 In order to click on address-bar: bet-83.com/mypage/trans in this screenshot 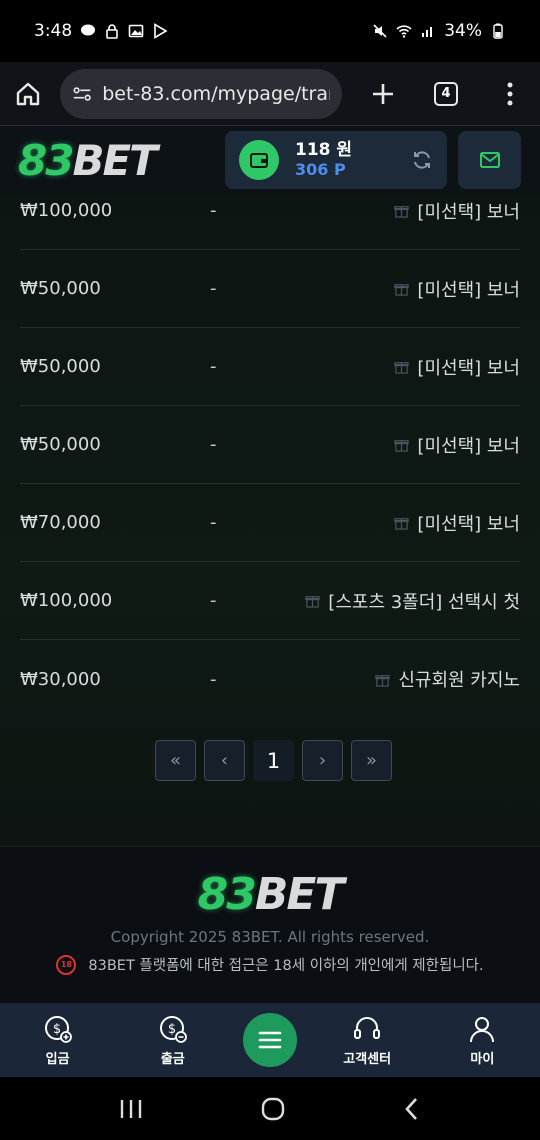, I will do `click(201, 93)`.